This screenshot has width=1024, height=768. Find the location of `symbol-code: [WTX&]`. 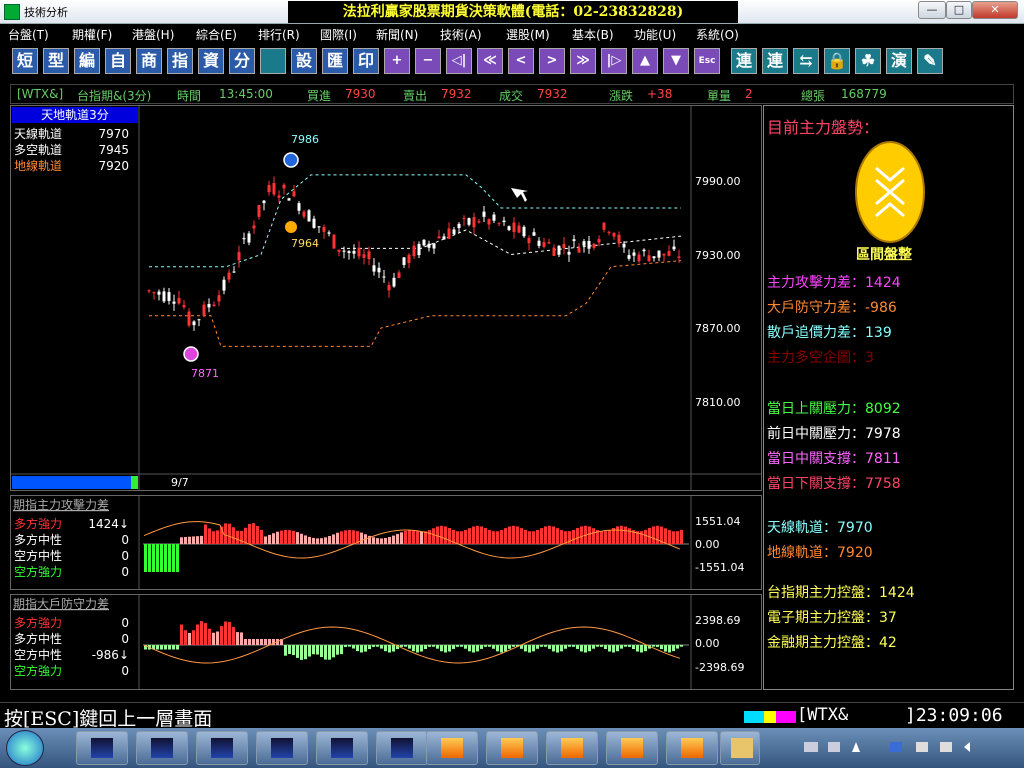

symbol-code: [WTX&] is located at coordinates (40, 94).